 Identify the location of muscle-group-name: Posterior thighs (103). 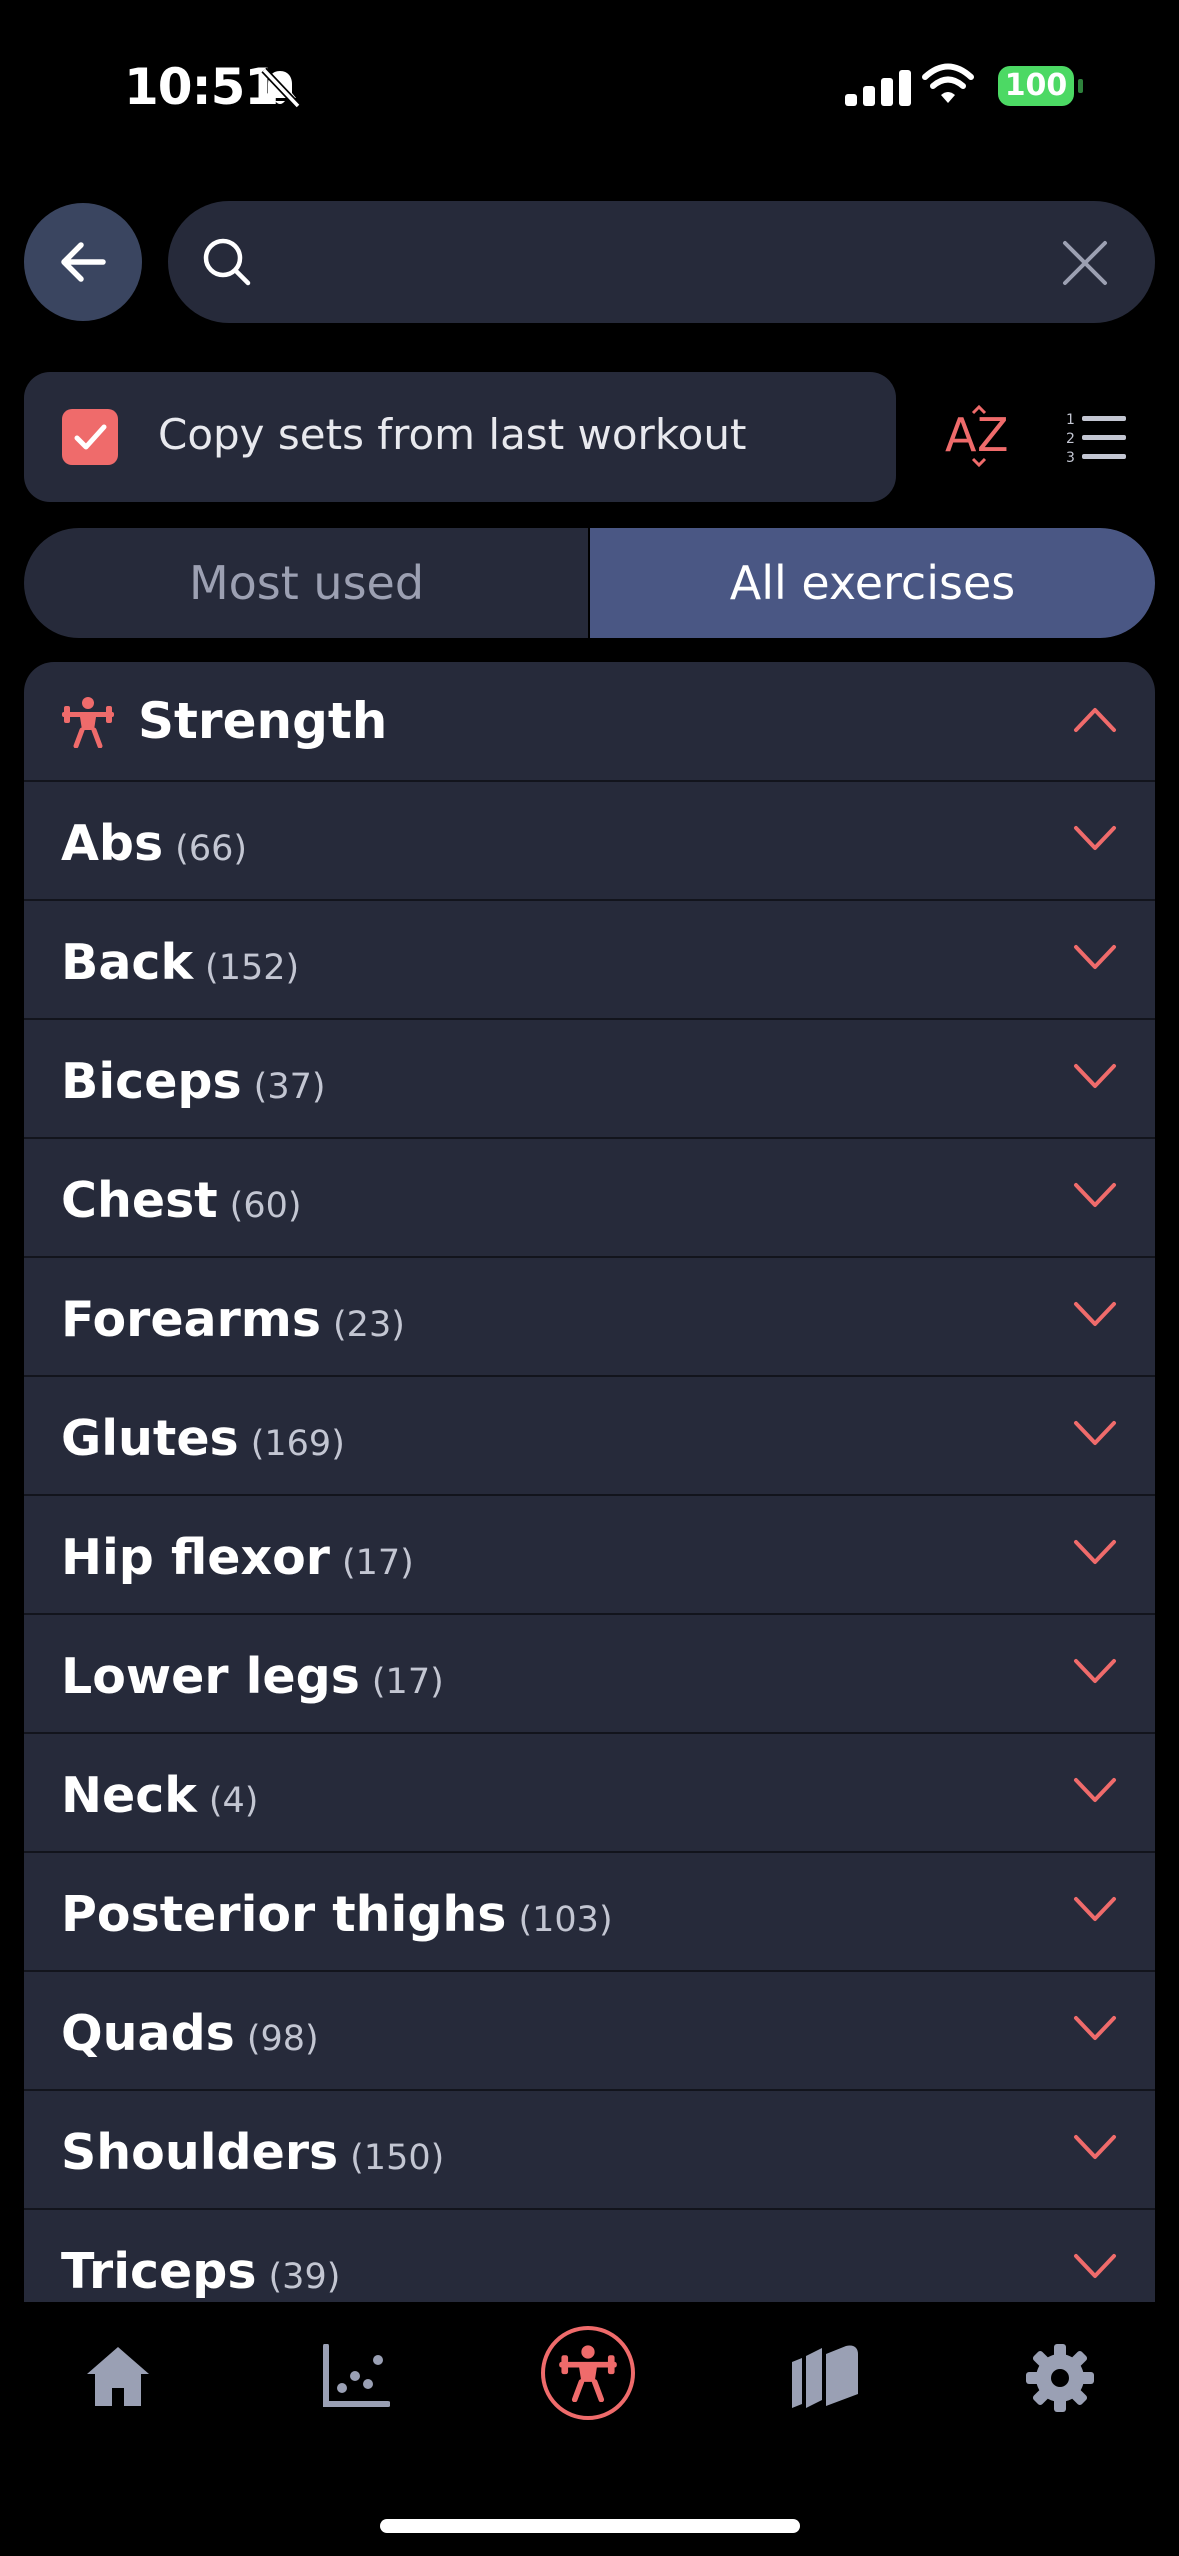
(337, 1914).